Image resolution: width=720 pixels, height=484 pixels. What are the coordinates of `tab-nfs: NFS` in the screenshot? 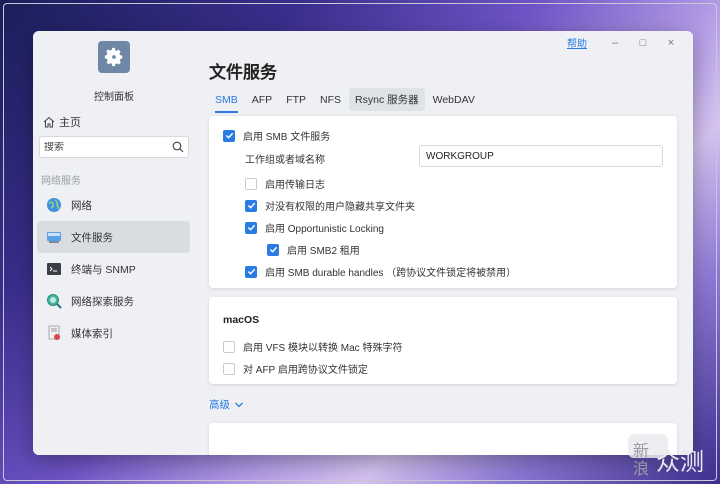 It's located at (330, 100).